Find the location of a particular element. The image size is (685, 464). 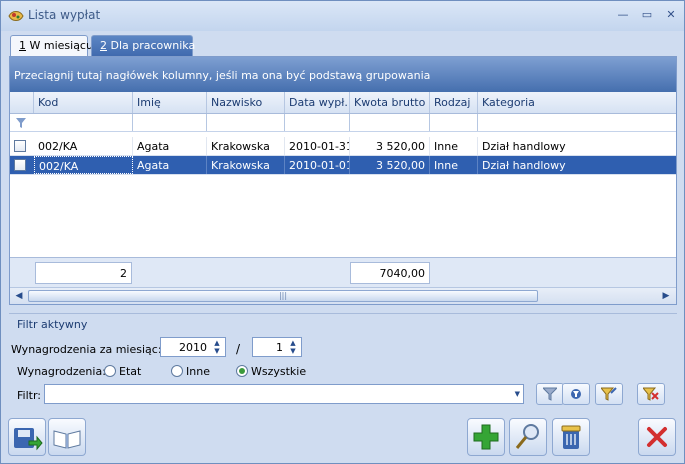

tab-label: Dla pracownika is located at coordinates (151, 45).